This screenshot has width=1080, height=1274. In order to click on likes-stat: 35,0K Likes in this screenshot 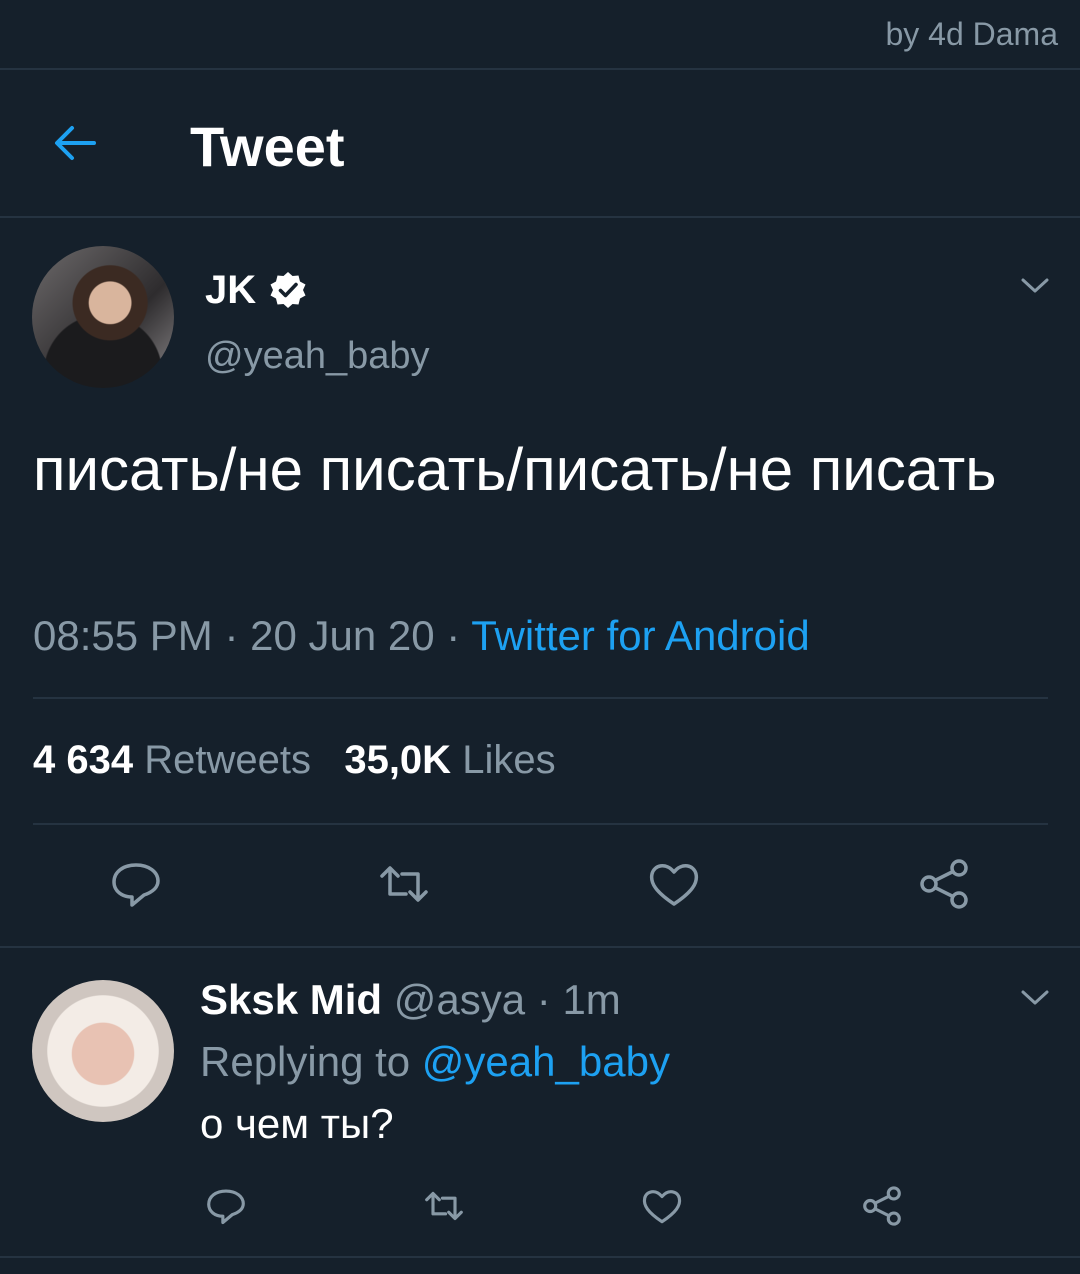, I will do `click(449, 760)`.